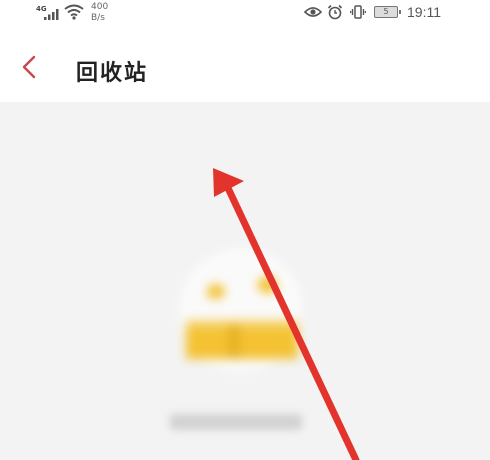 The image size is (490, 460). What do you see at coordinates (100, 7) in the screenshot?
I see `network-speed-value: 400` at bounding box center [100, 7].